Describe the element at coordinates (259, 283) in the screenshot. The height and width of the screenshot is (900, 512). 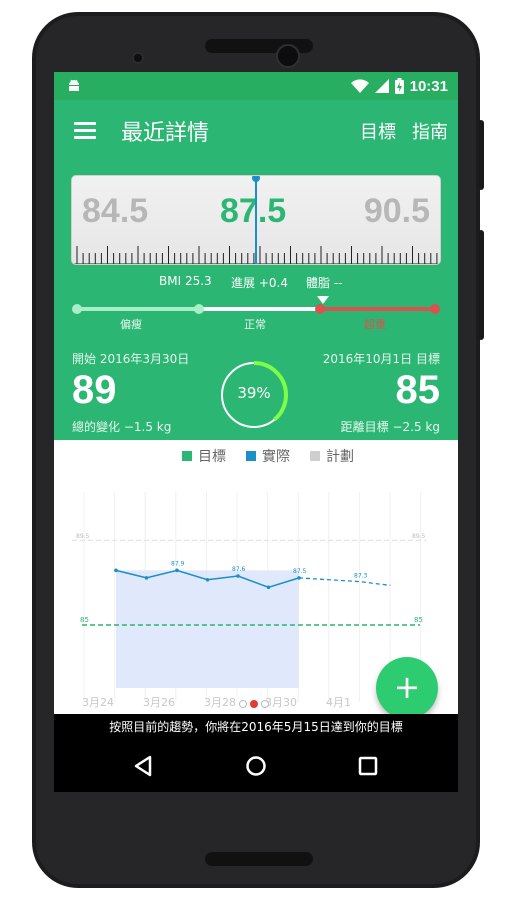
I see `progress-value: 進展 +0.4` at that location.